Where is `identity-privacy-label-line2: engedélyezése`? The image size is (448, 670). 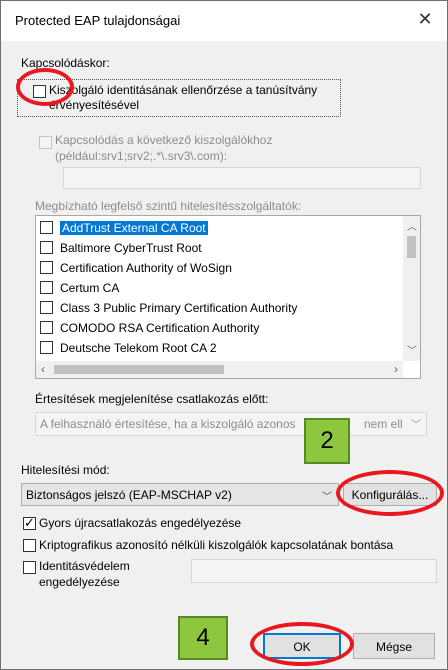 identity-privacy-label-line2: engedélyezése is located at coordinates (79, 582).